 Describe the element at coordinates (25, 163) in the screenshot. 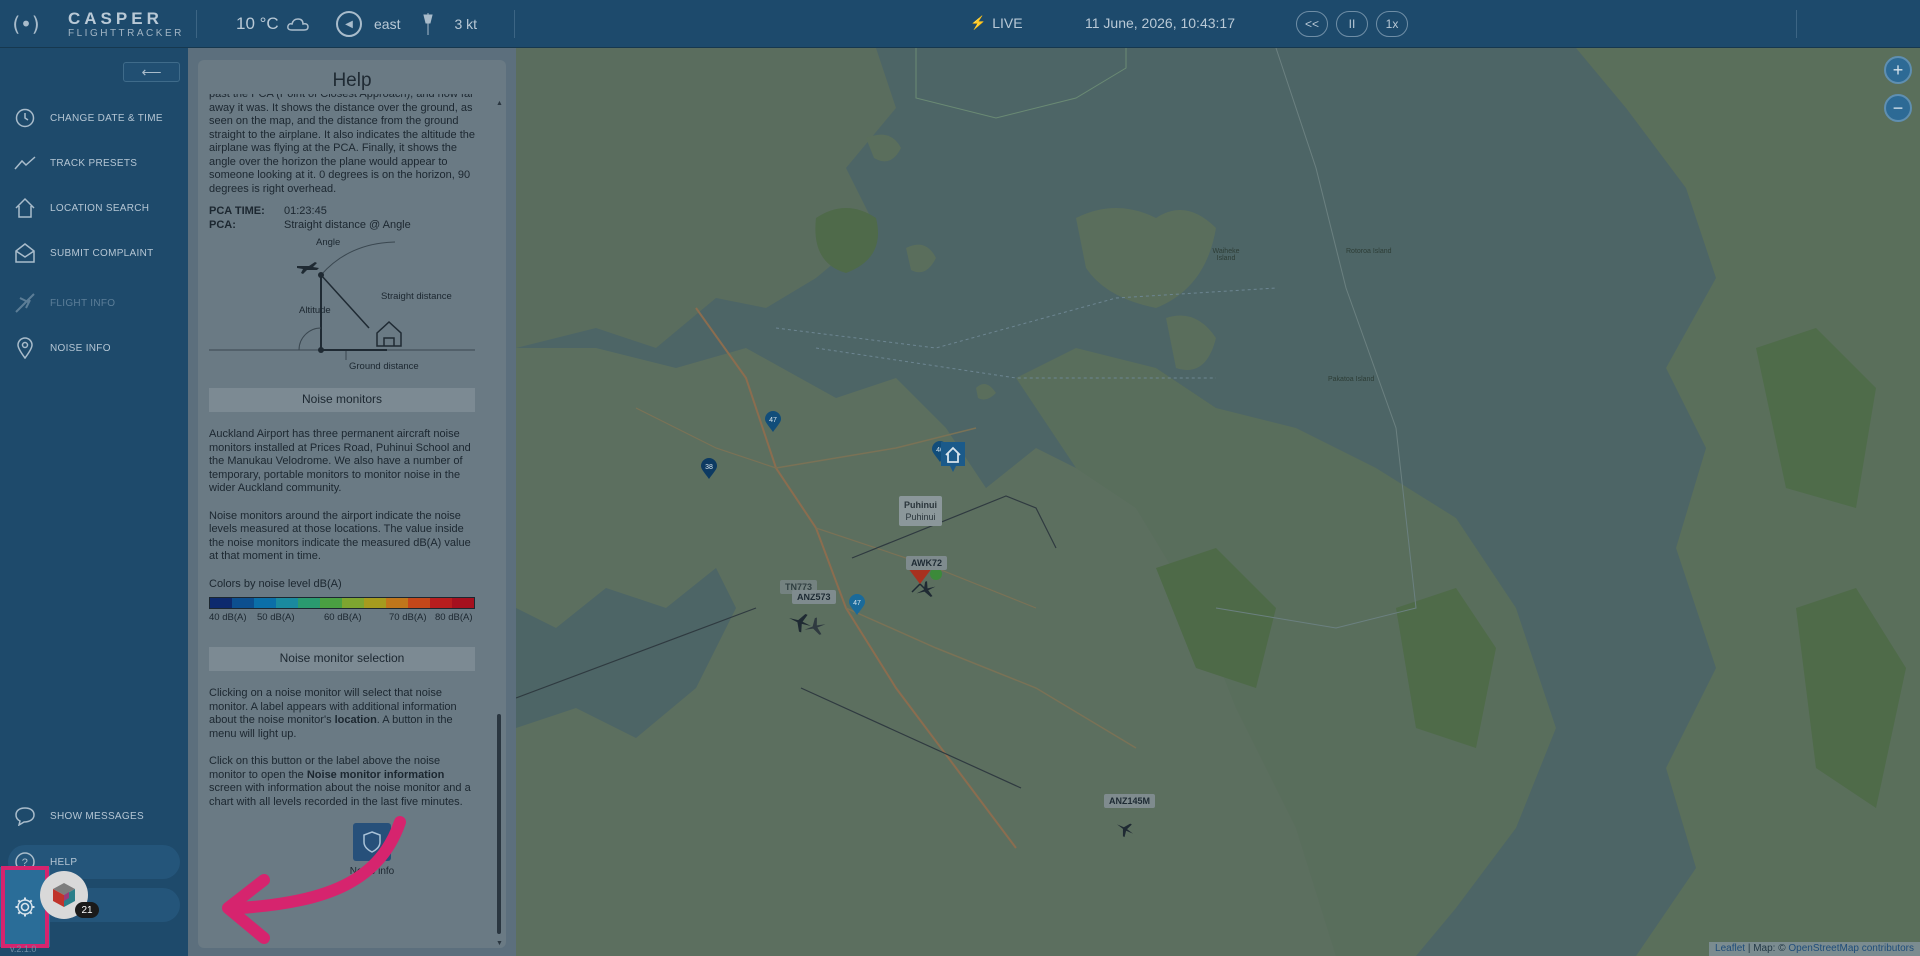

I see `trend-icon` at that location.